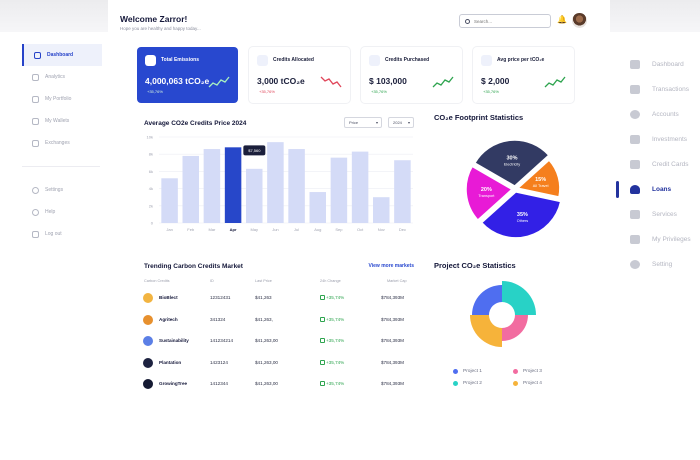 This screenshot has width=700, height=460. Describe the element at coordinates (381, 210) in the screenshot. I see `bar-nov` at that location.